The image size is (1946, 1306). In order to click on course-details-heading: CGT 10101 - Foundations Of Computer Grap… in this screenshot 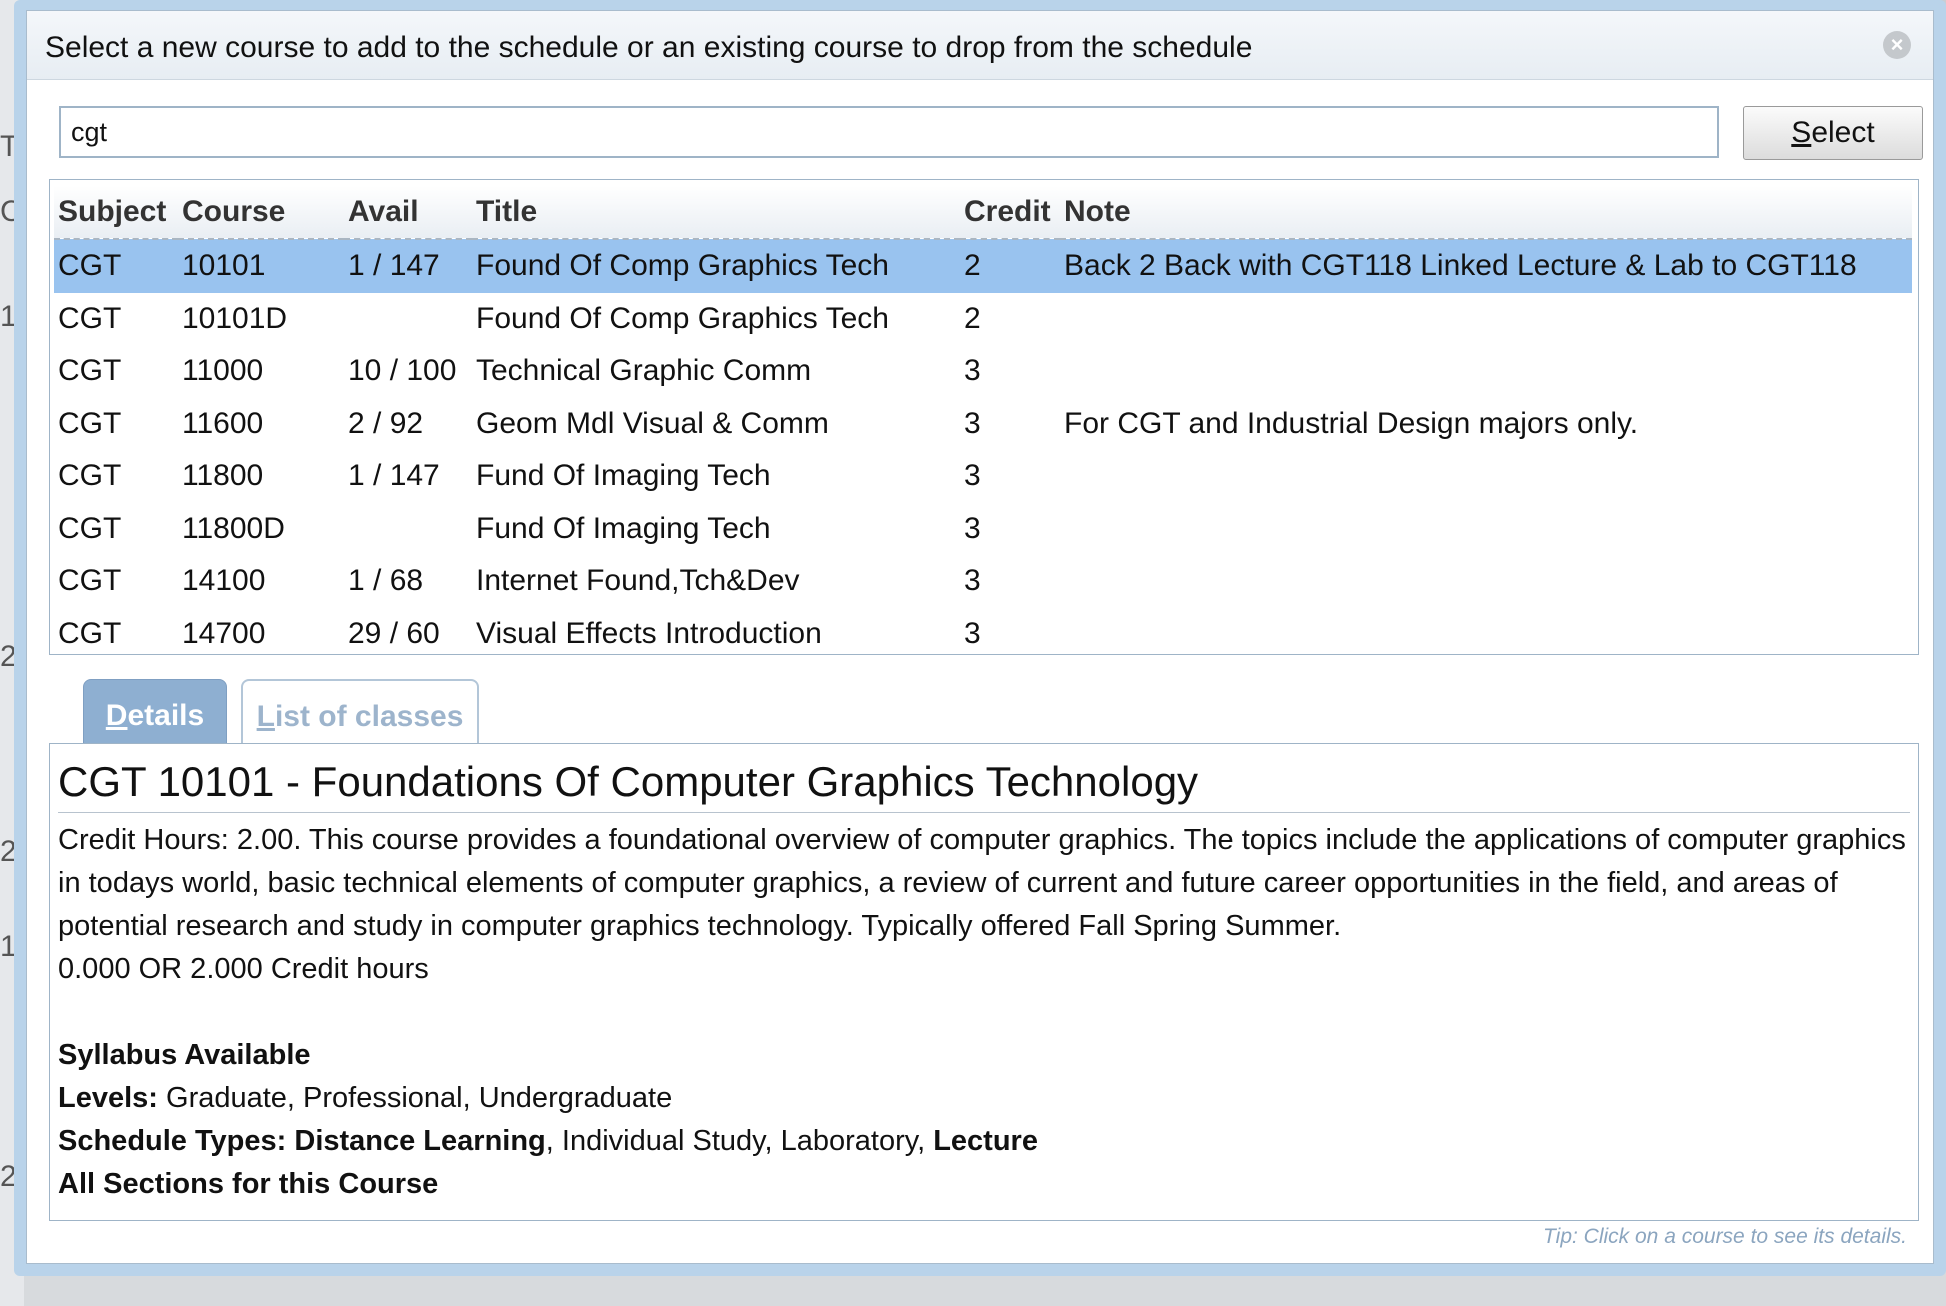, I will do `click(984, 783)`.